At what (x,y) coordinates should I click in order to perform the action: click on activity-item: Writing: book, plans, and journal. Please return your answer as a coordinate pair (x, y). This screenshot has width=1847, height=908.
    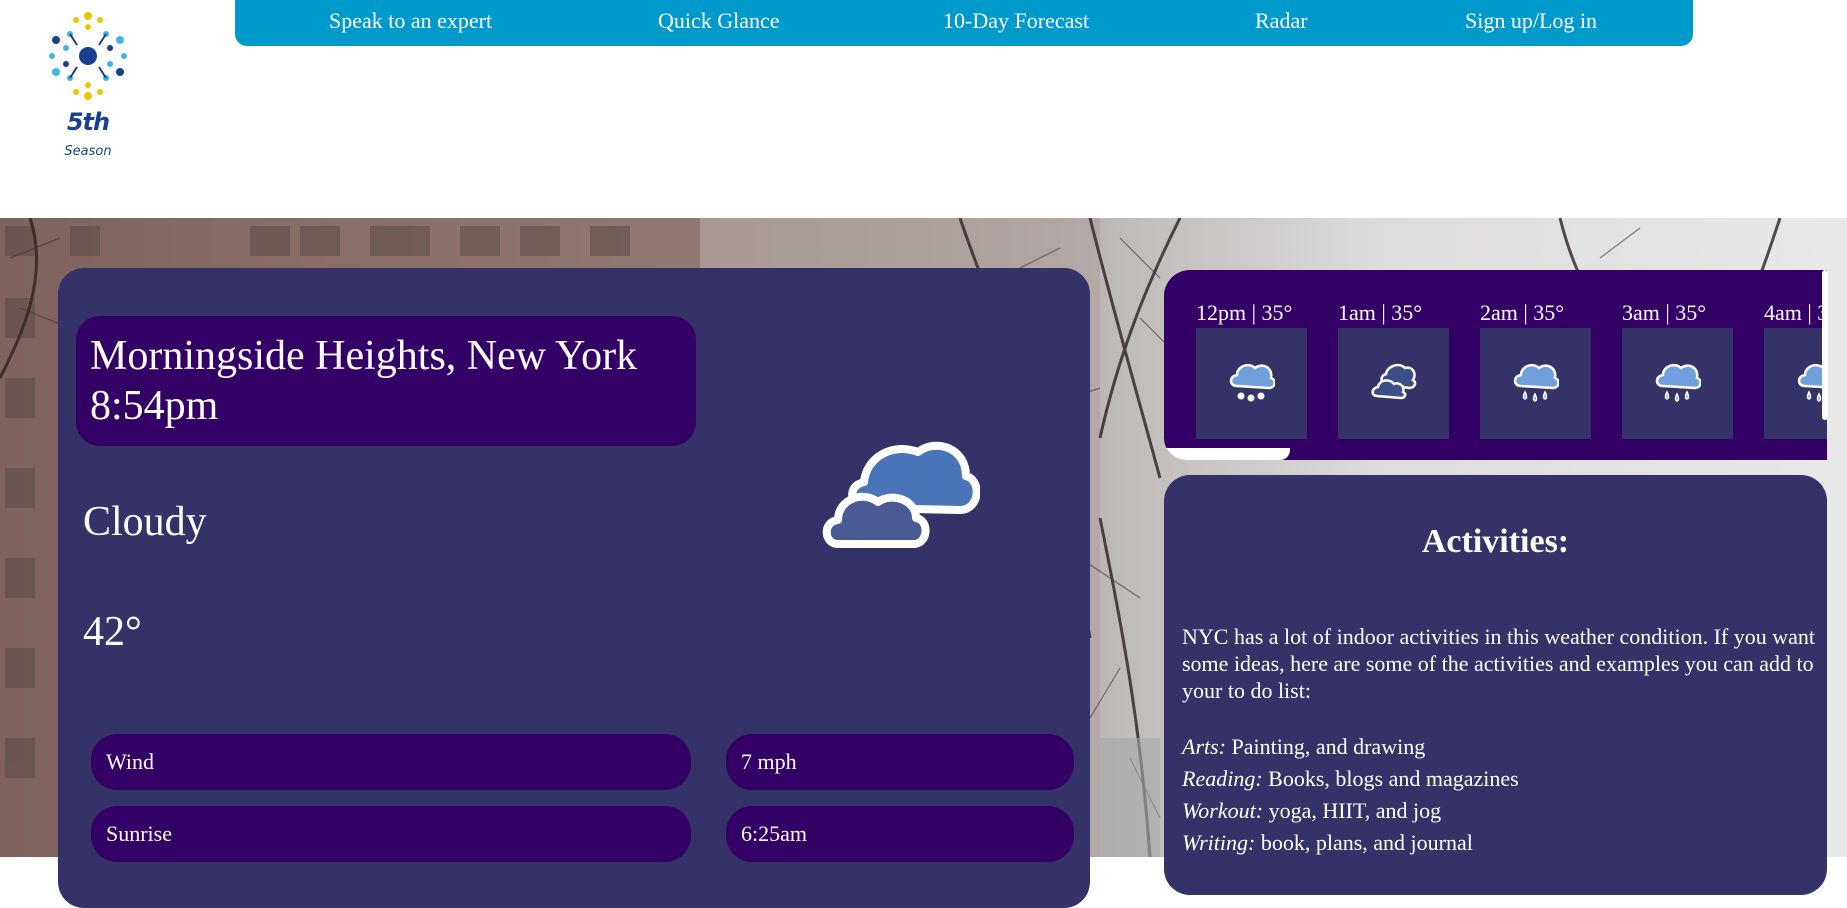
    Looking at the image, I should click on (1499, 843).